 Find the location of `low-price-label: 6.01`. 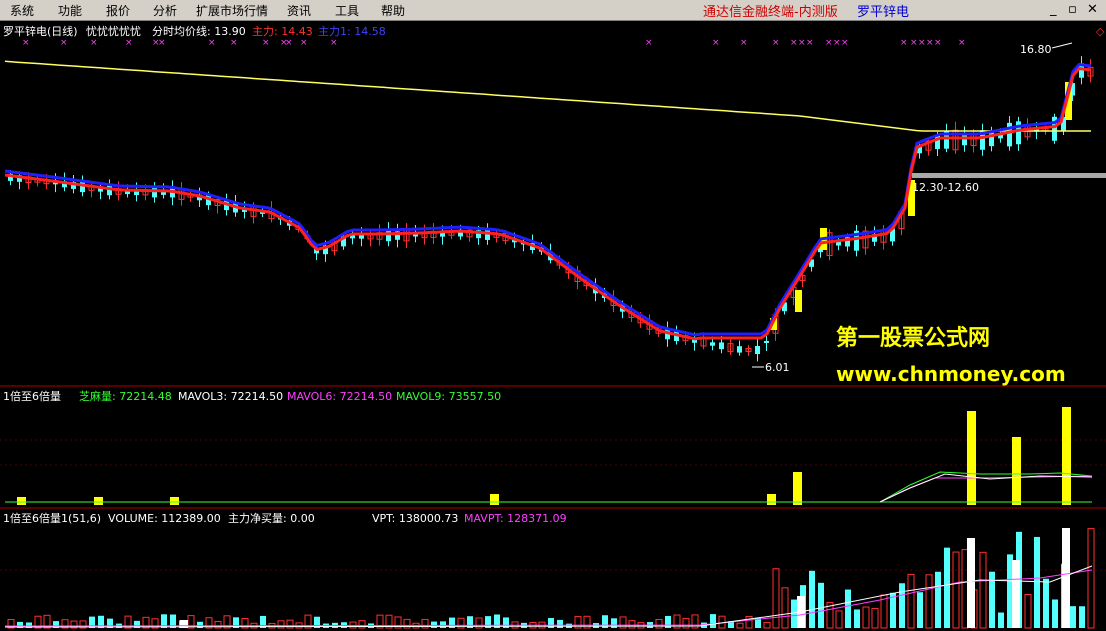

low-price-label: 6.01 is located at coordinates (777, 367).